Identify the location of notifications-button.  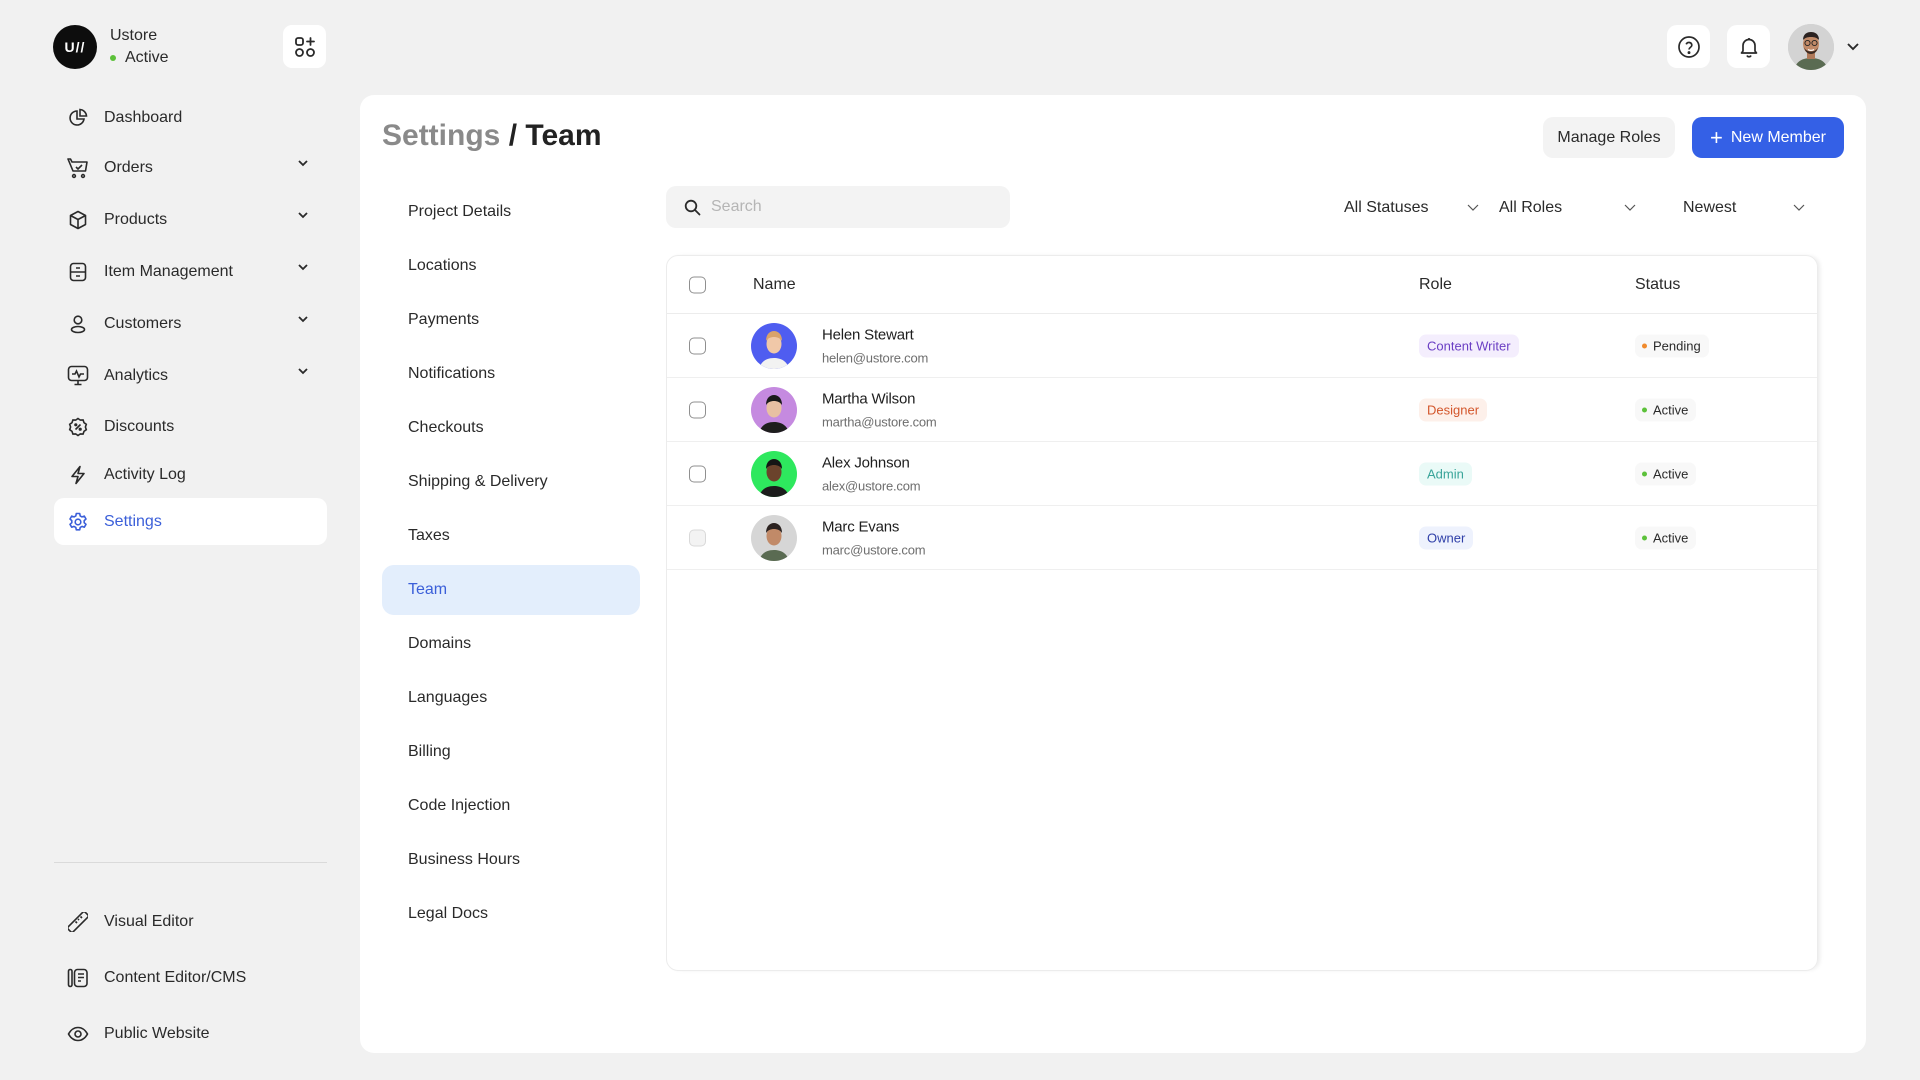
(1748, 46).